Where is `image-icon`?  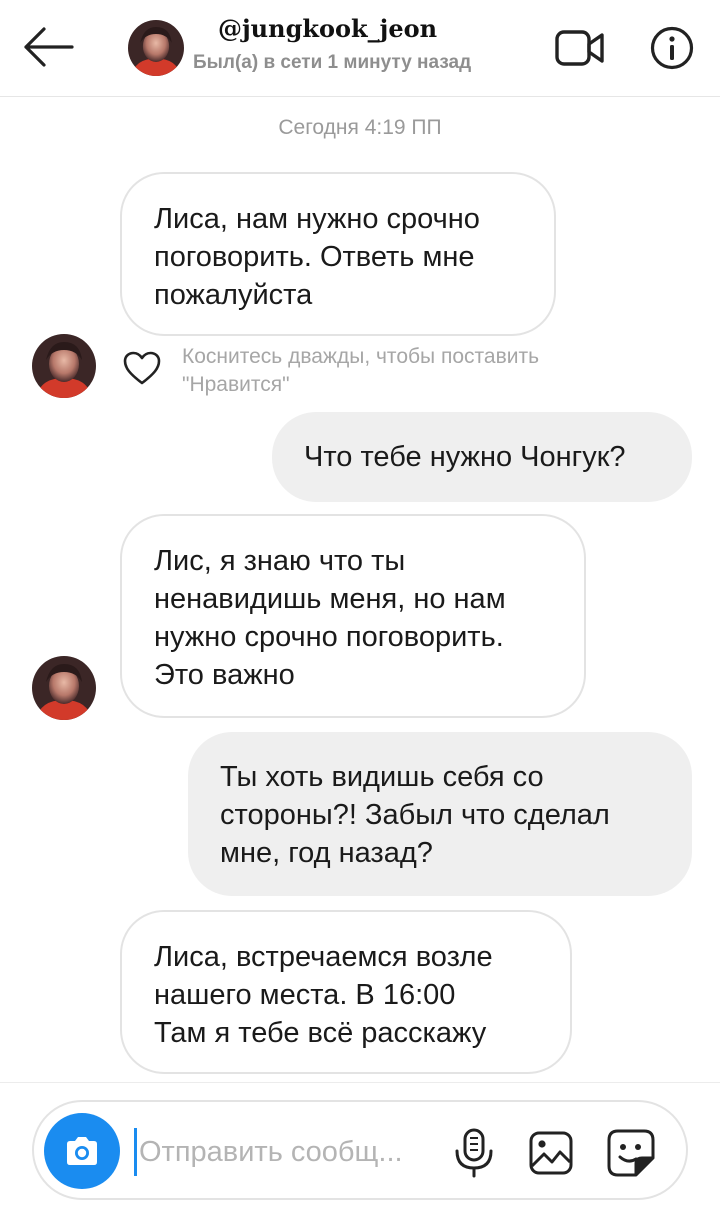
image-icon is located at coordinates (551, 1153).